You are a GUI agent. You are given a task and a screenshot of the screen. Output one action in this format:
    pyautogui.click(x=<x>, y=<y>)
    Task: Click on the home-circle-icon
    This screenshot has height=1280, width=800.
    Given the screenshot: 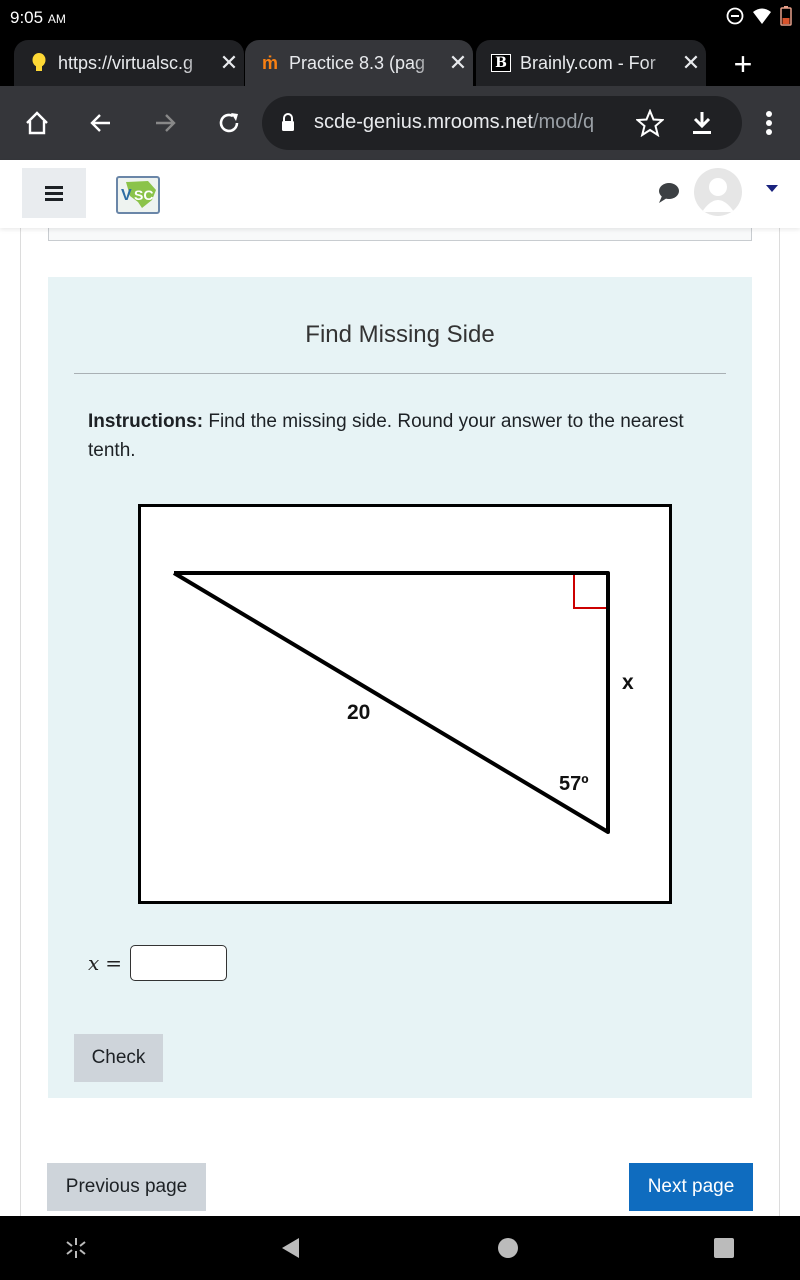 What is the action you would take?
    pyautogui.click(x=508, y=1248)
    